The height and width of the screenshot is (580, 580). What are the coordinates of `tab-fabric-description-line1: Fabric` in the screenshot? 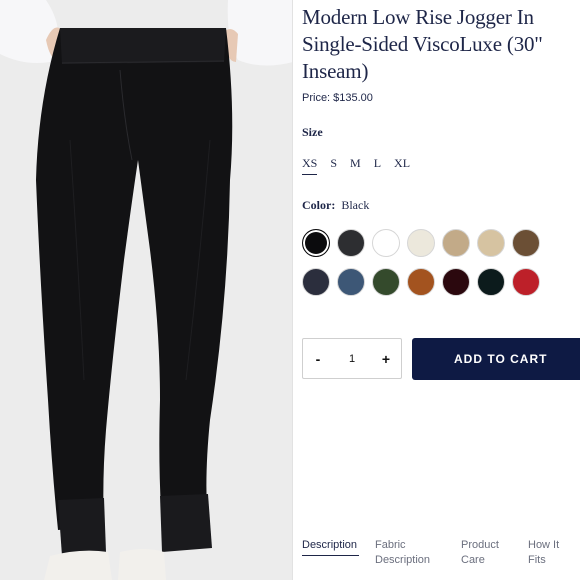 It's located at (390, 545).